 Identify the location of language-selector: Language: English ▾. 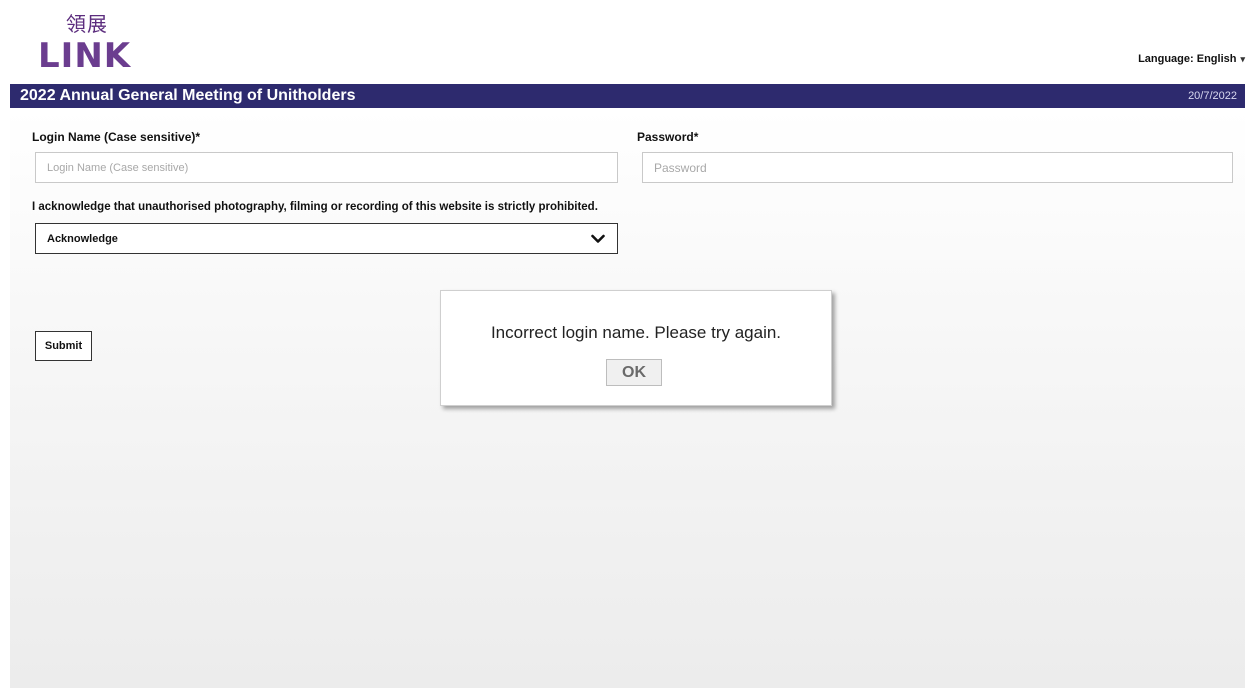
(1191, 59).